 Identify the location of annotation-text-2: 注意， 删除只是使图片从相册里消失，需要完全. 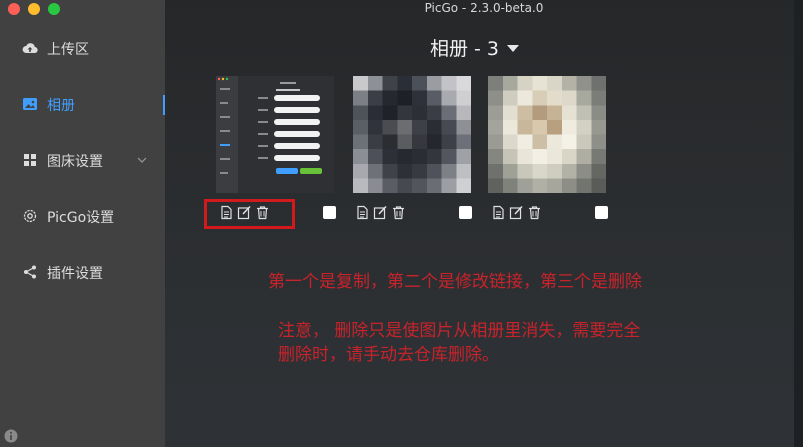
(459, 331).